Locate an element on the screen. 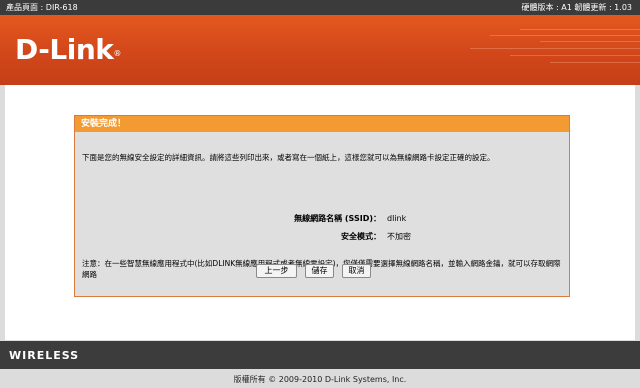 Image resolution: width=640 pixels, height=388 pixels. ssid-label: 無線網路名稱 (SSID)： is located at coordinates (337, 218).